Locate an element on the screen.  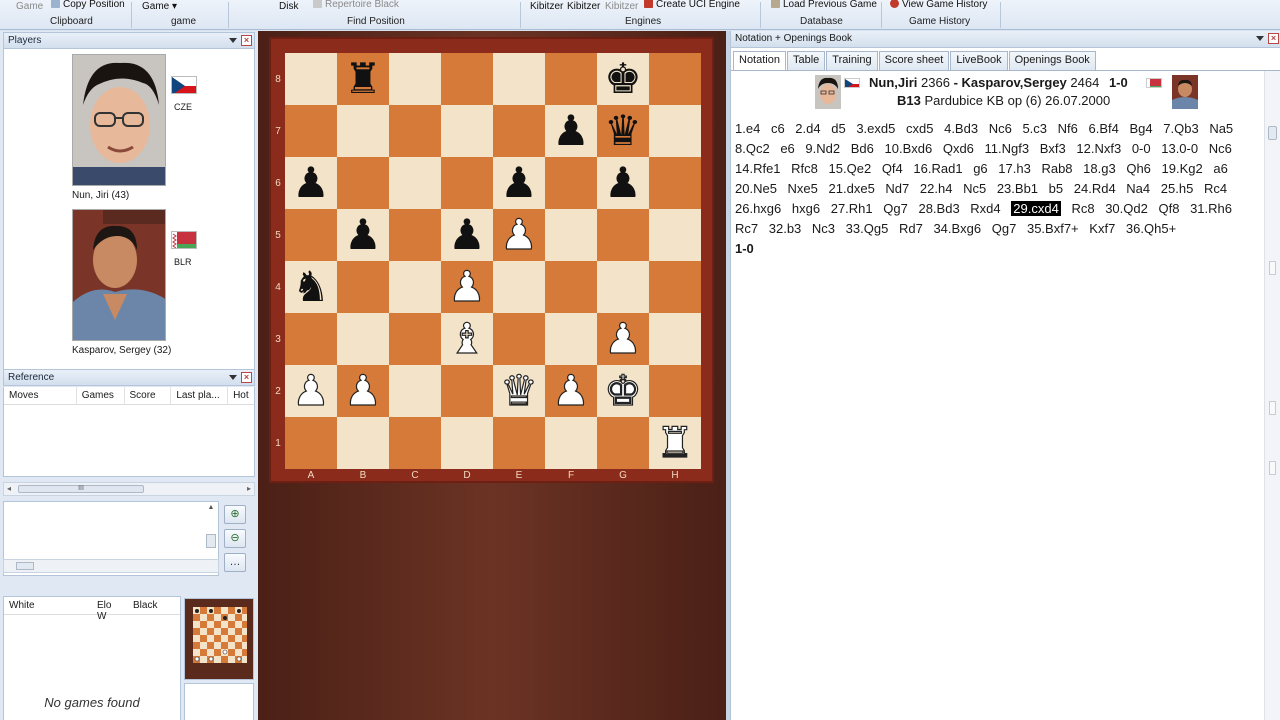
square-b8: ♜ is located at coordinates (363, 79).